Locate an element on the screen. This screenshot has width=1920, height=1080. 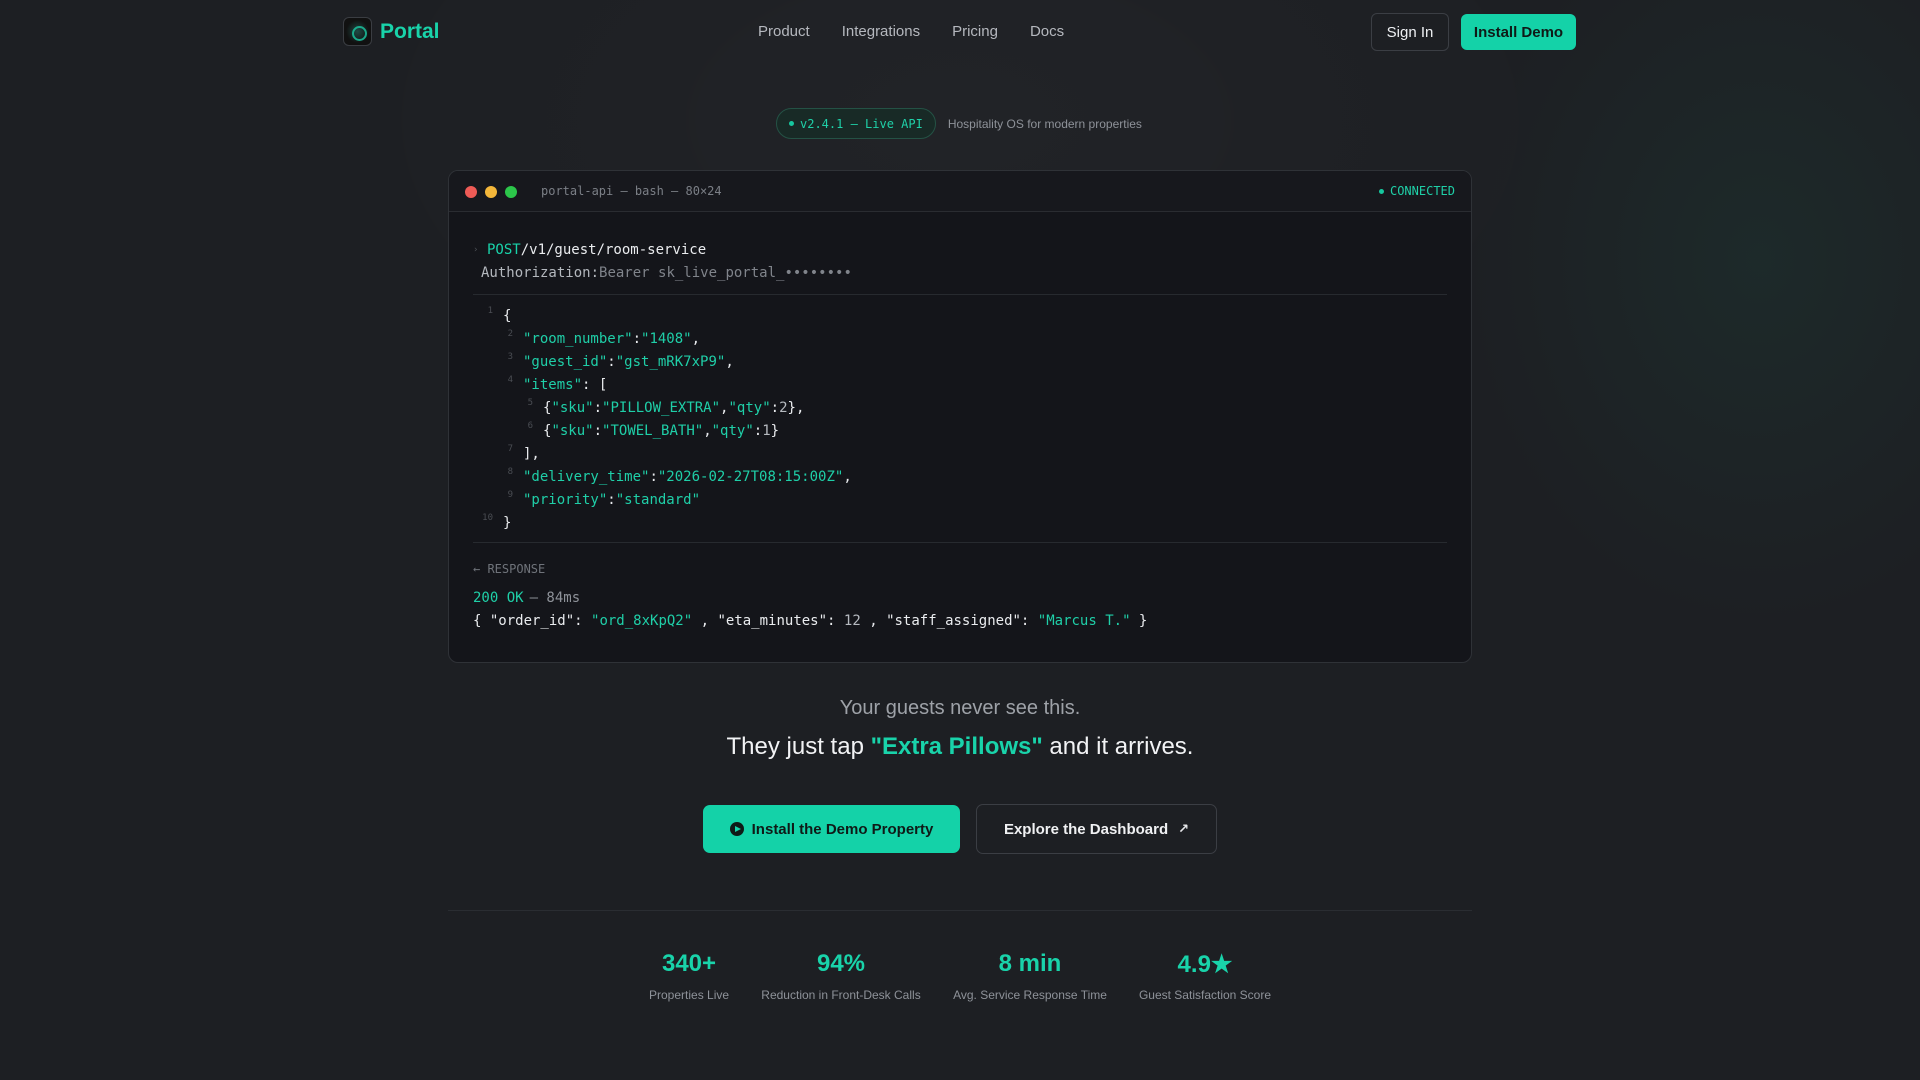
terminal-title: portal-api — bash — 80×24 is located at coordinates (631, 191).